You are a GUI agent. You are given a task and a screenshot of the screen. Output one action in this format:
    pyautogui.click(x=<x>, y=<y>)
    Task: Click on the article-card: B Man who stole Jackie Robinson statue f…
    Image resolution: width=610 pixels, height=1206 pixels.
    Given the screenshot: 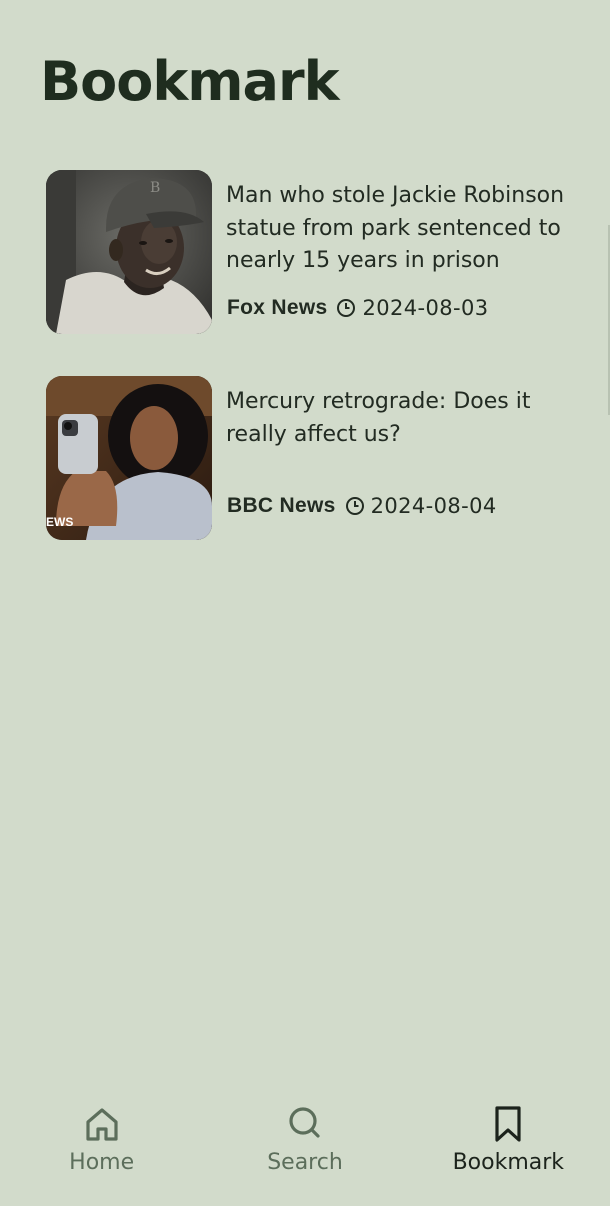 What is the action you would take?
    pyautogui.click(x=311, y=252)
    